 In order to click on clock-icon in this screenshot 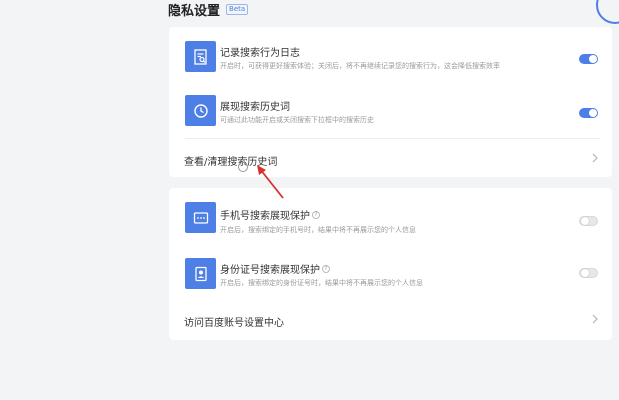, I will do `click(200, 110)`.